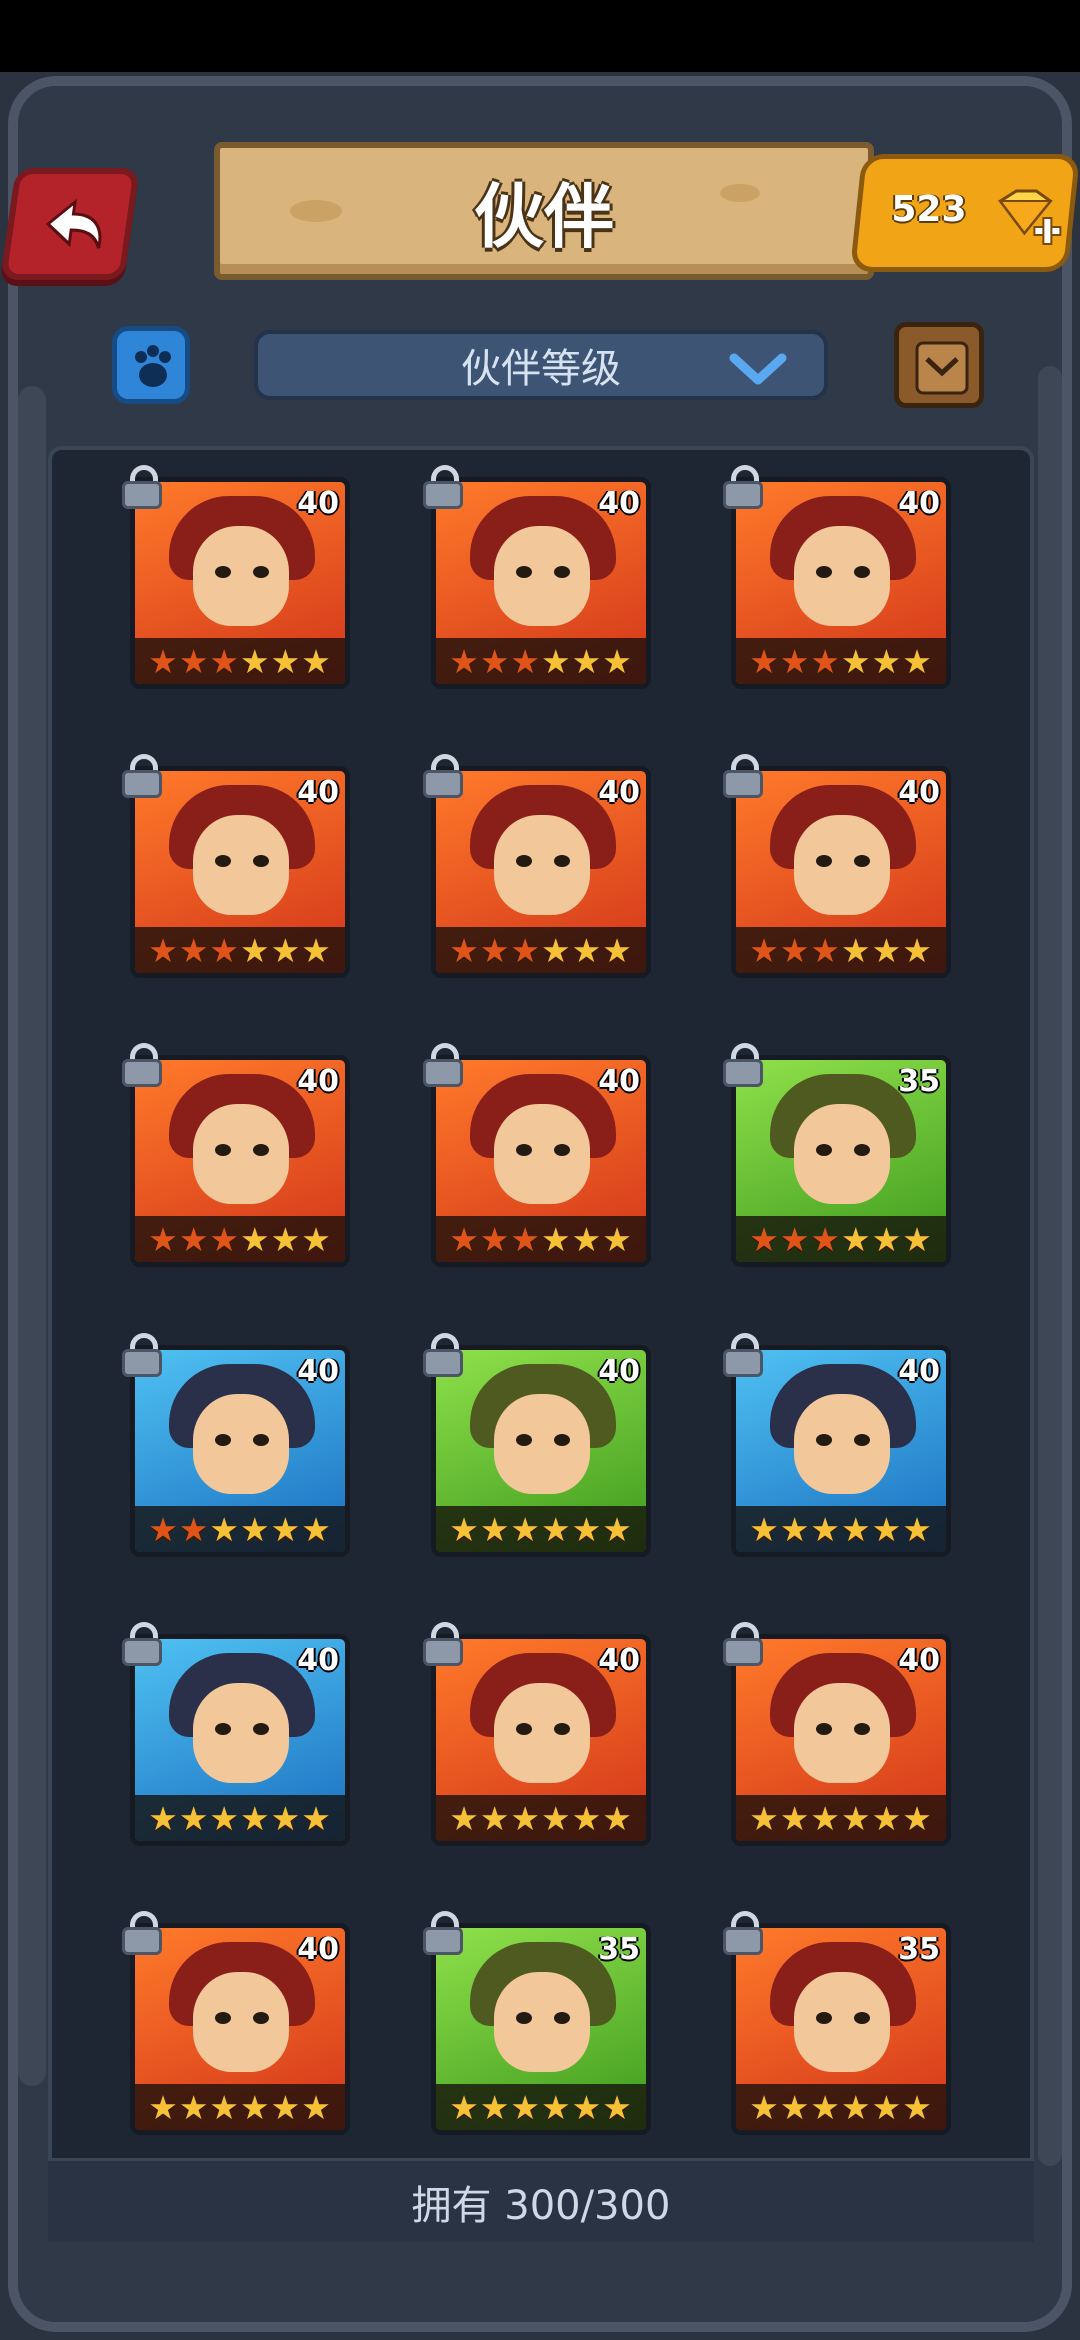 The width and height of the screenshot is (1080, 2340). I want to click on back-arrow-icon, so click(73, 223).